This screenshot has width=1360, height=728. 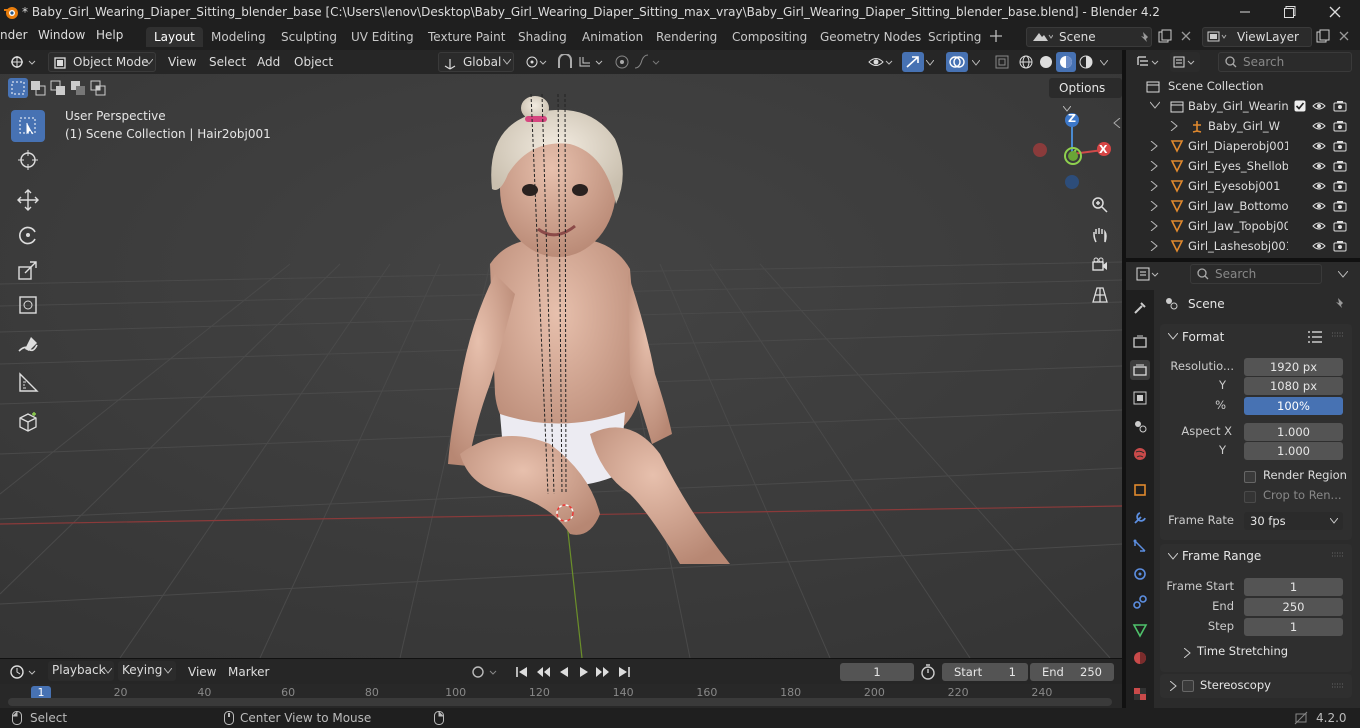 I want to click on jump-start-icon, so click(x=522, y=672).